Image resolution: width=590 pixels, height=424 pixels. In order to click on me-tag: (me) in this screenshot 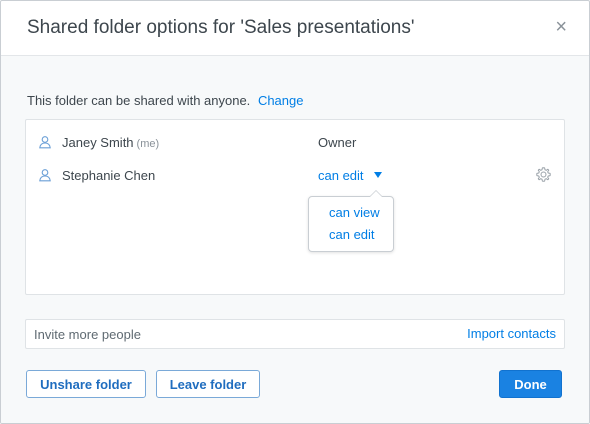, I will do `click(148, 144)`.